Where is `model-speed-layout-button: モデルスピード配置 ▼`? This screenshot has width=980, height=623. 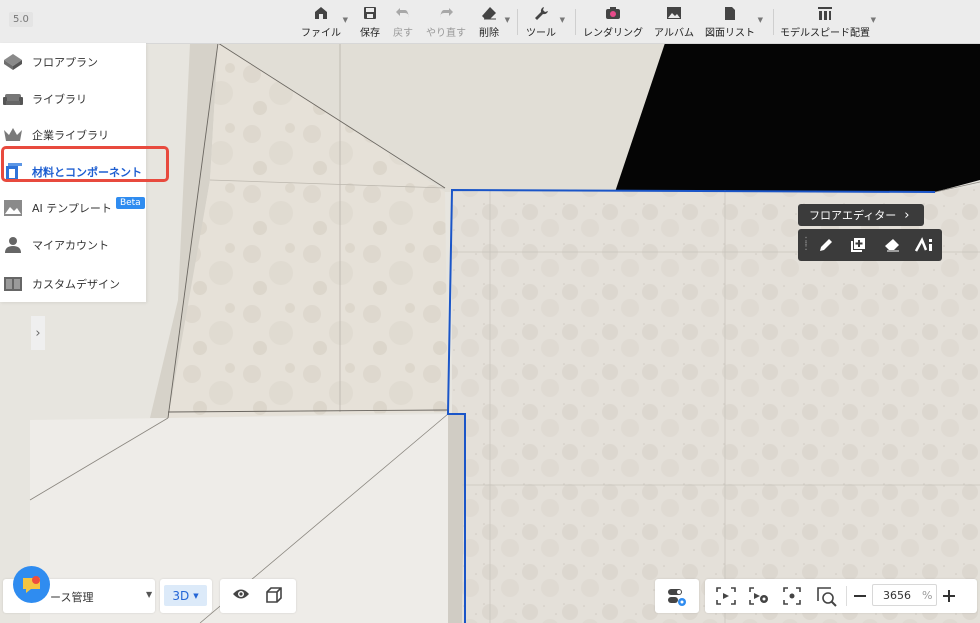
model-speed-layout-button: モデルスピード配置 ▼ is located at coordinates (828, 21).